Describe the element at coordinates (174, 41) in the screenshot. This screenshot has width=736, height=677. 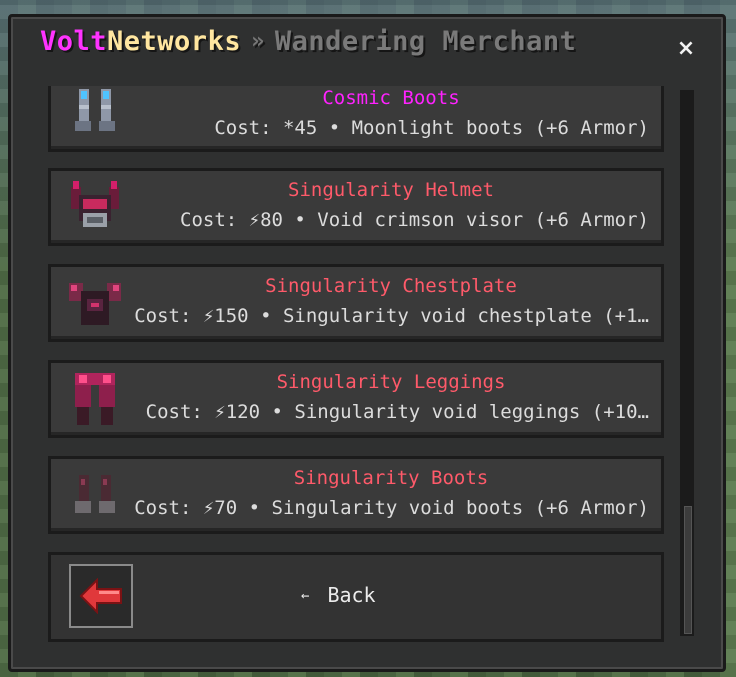
I see `brand-networks: Networks` at that location.